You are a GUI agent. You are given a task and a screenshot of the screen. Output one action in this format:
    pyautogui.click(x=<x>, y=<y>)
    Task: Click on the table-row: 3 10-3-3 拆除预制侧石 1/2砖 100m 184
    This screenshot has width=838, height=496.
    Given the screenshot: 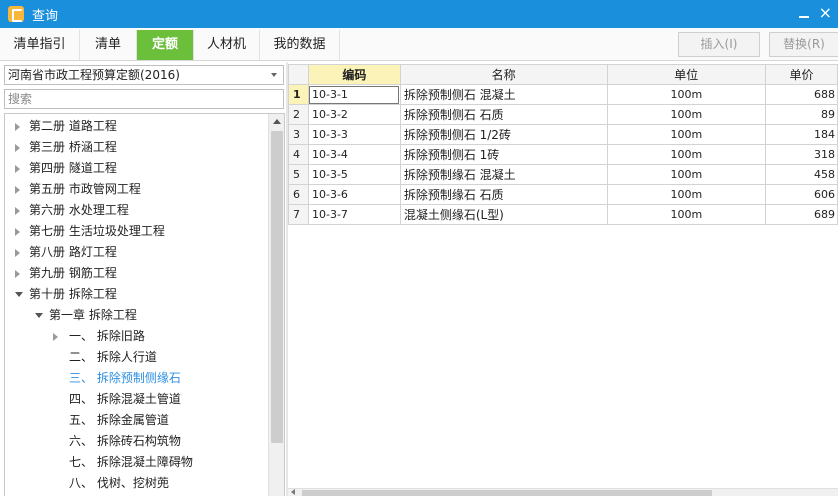 What is the action you would take?
    pyautogui.click(x=563, y=134)
    